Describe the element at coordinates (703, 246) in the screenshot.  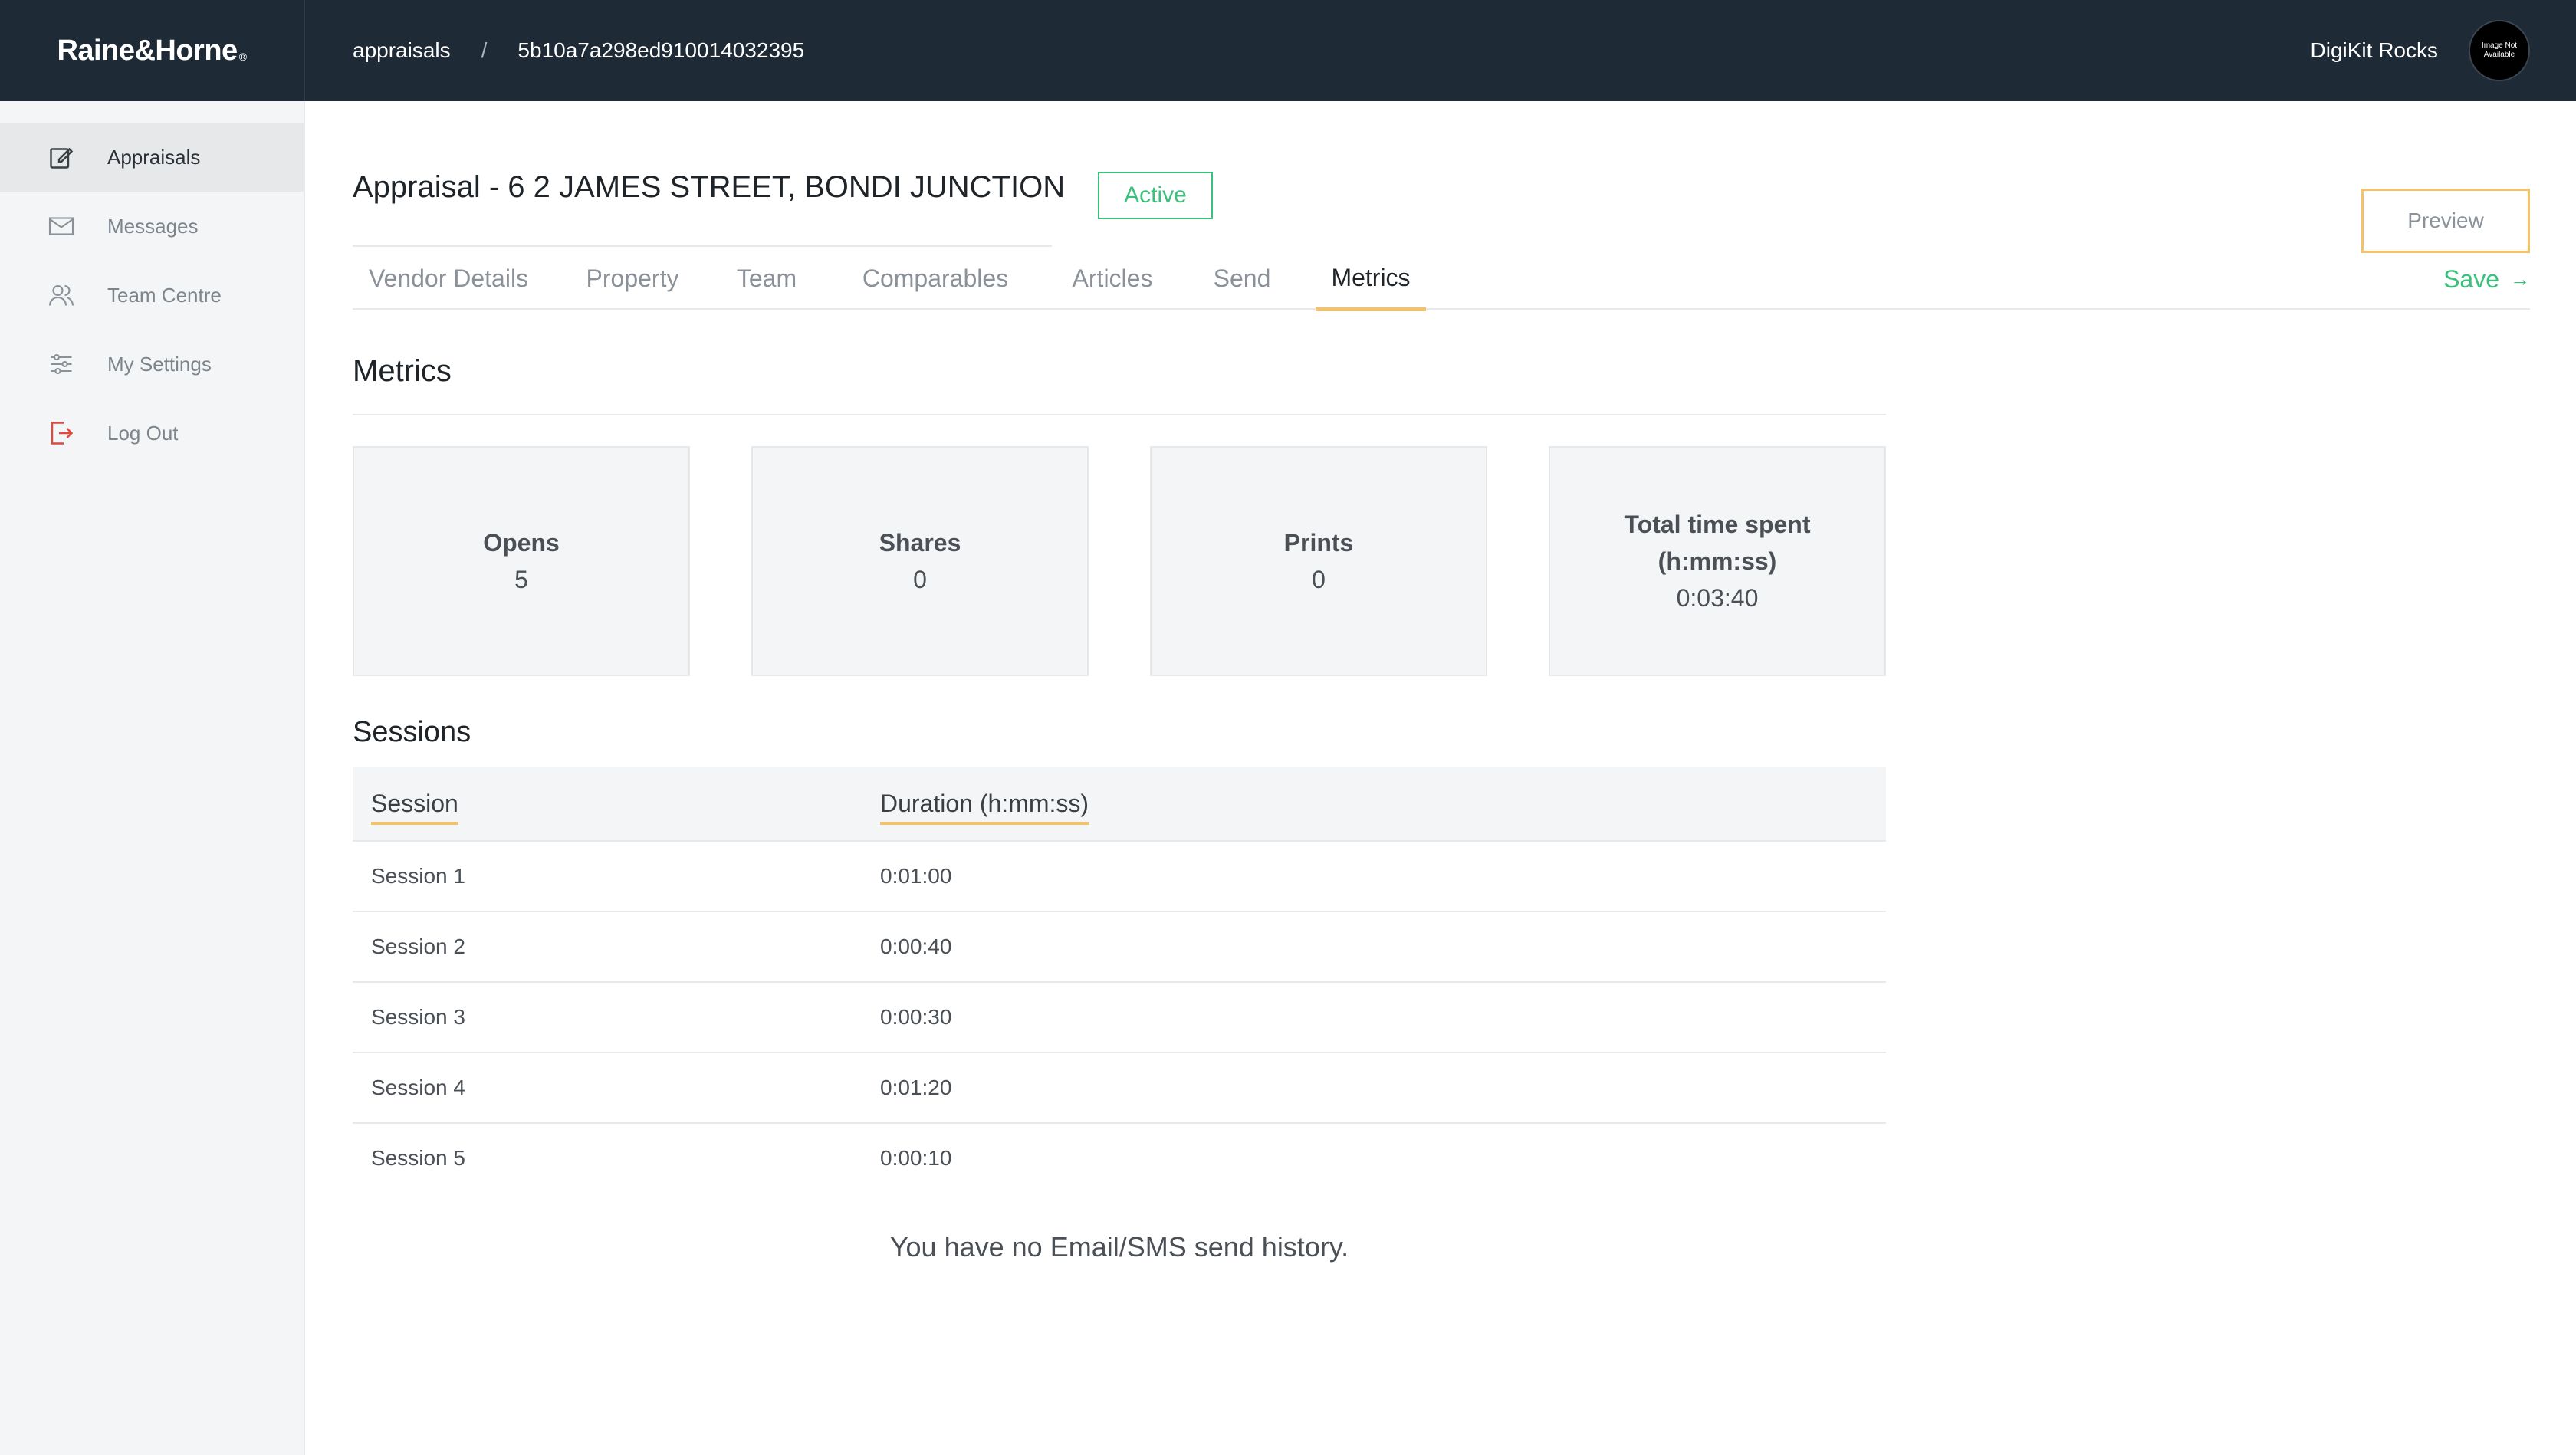
I see `title-divider` at that location.